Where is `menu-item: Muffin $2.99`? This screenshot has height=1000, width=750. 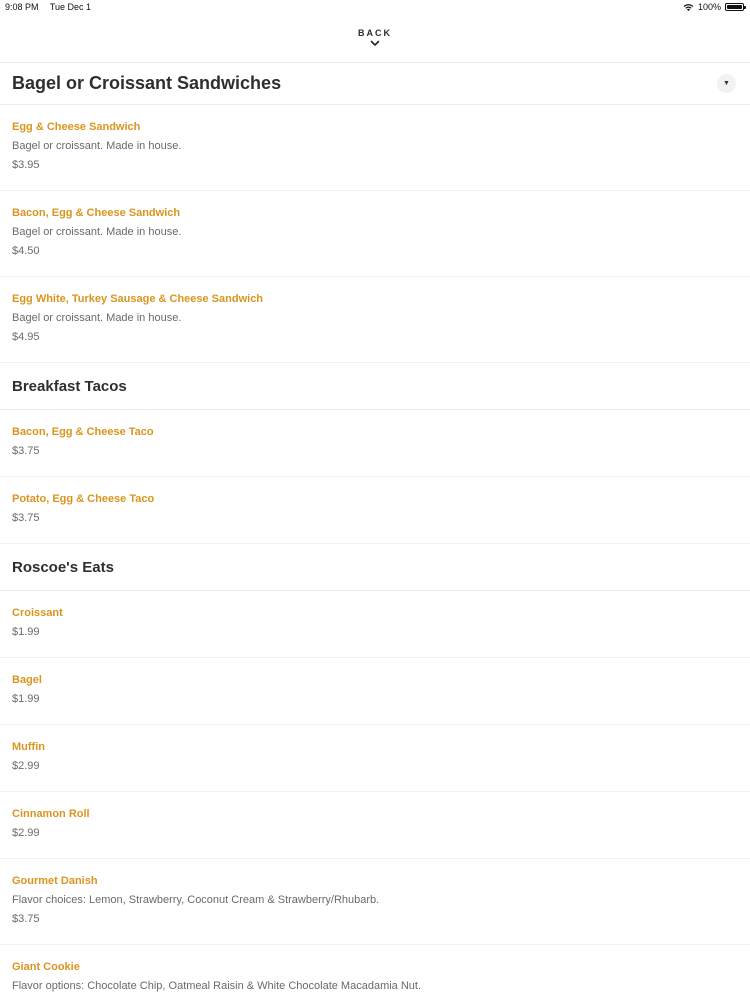 menu-item: Muffin $2.99 is located at coordinates (375, 758).